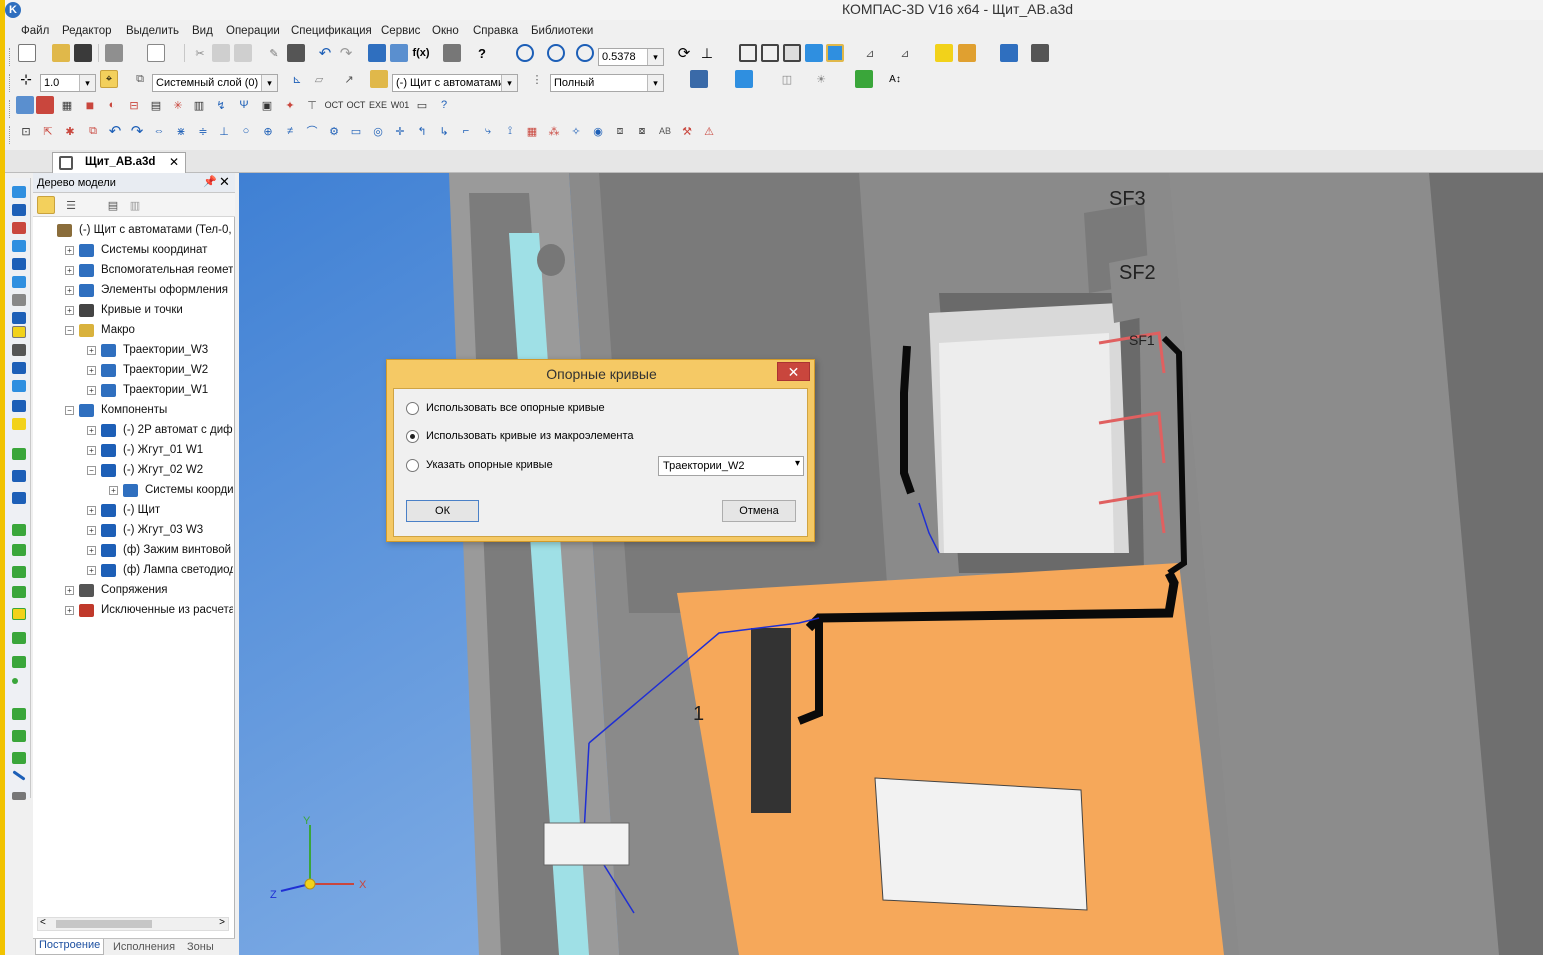  I want to click on lt-green2-icon, so click(19, 550).